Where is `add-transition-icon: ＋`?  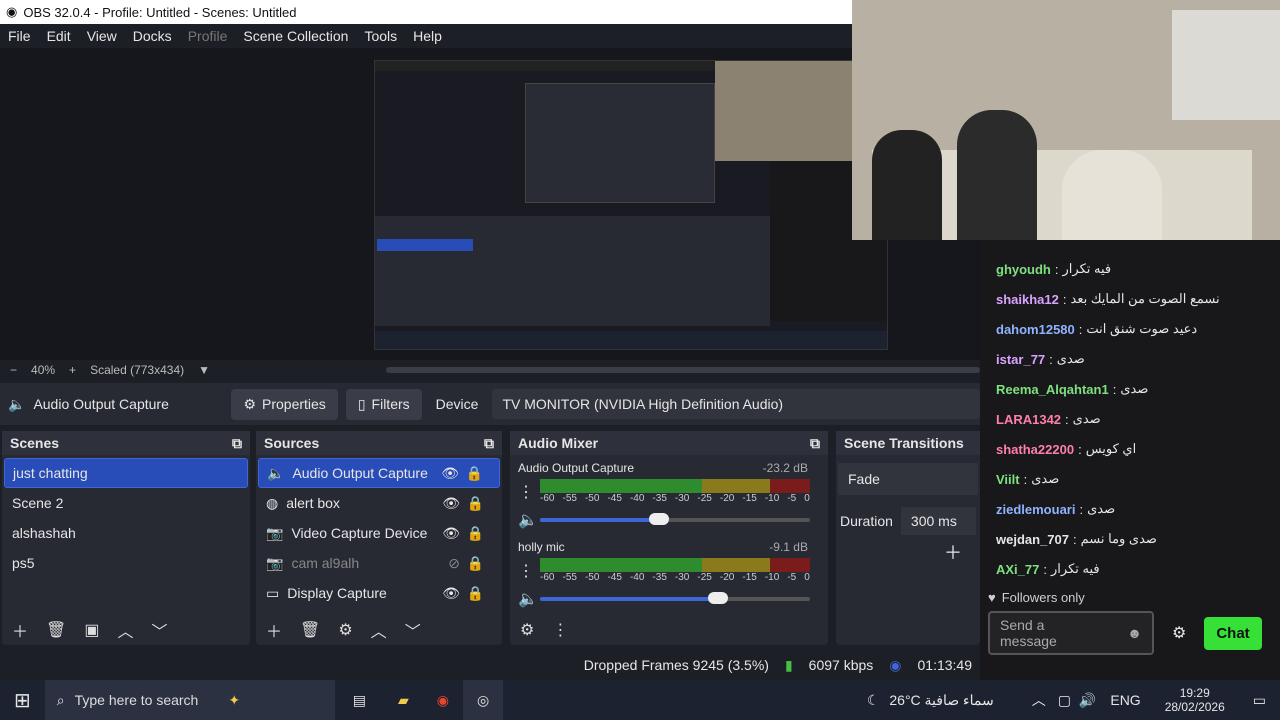
add-transition-icon: ＋ is located at coordinates (908, 552).